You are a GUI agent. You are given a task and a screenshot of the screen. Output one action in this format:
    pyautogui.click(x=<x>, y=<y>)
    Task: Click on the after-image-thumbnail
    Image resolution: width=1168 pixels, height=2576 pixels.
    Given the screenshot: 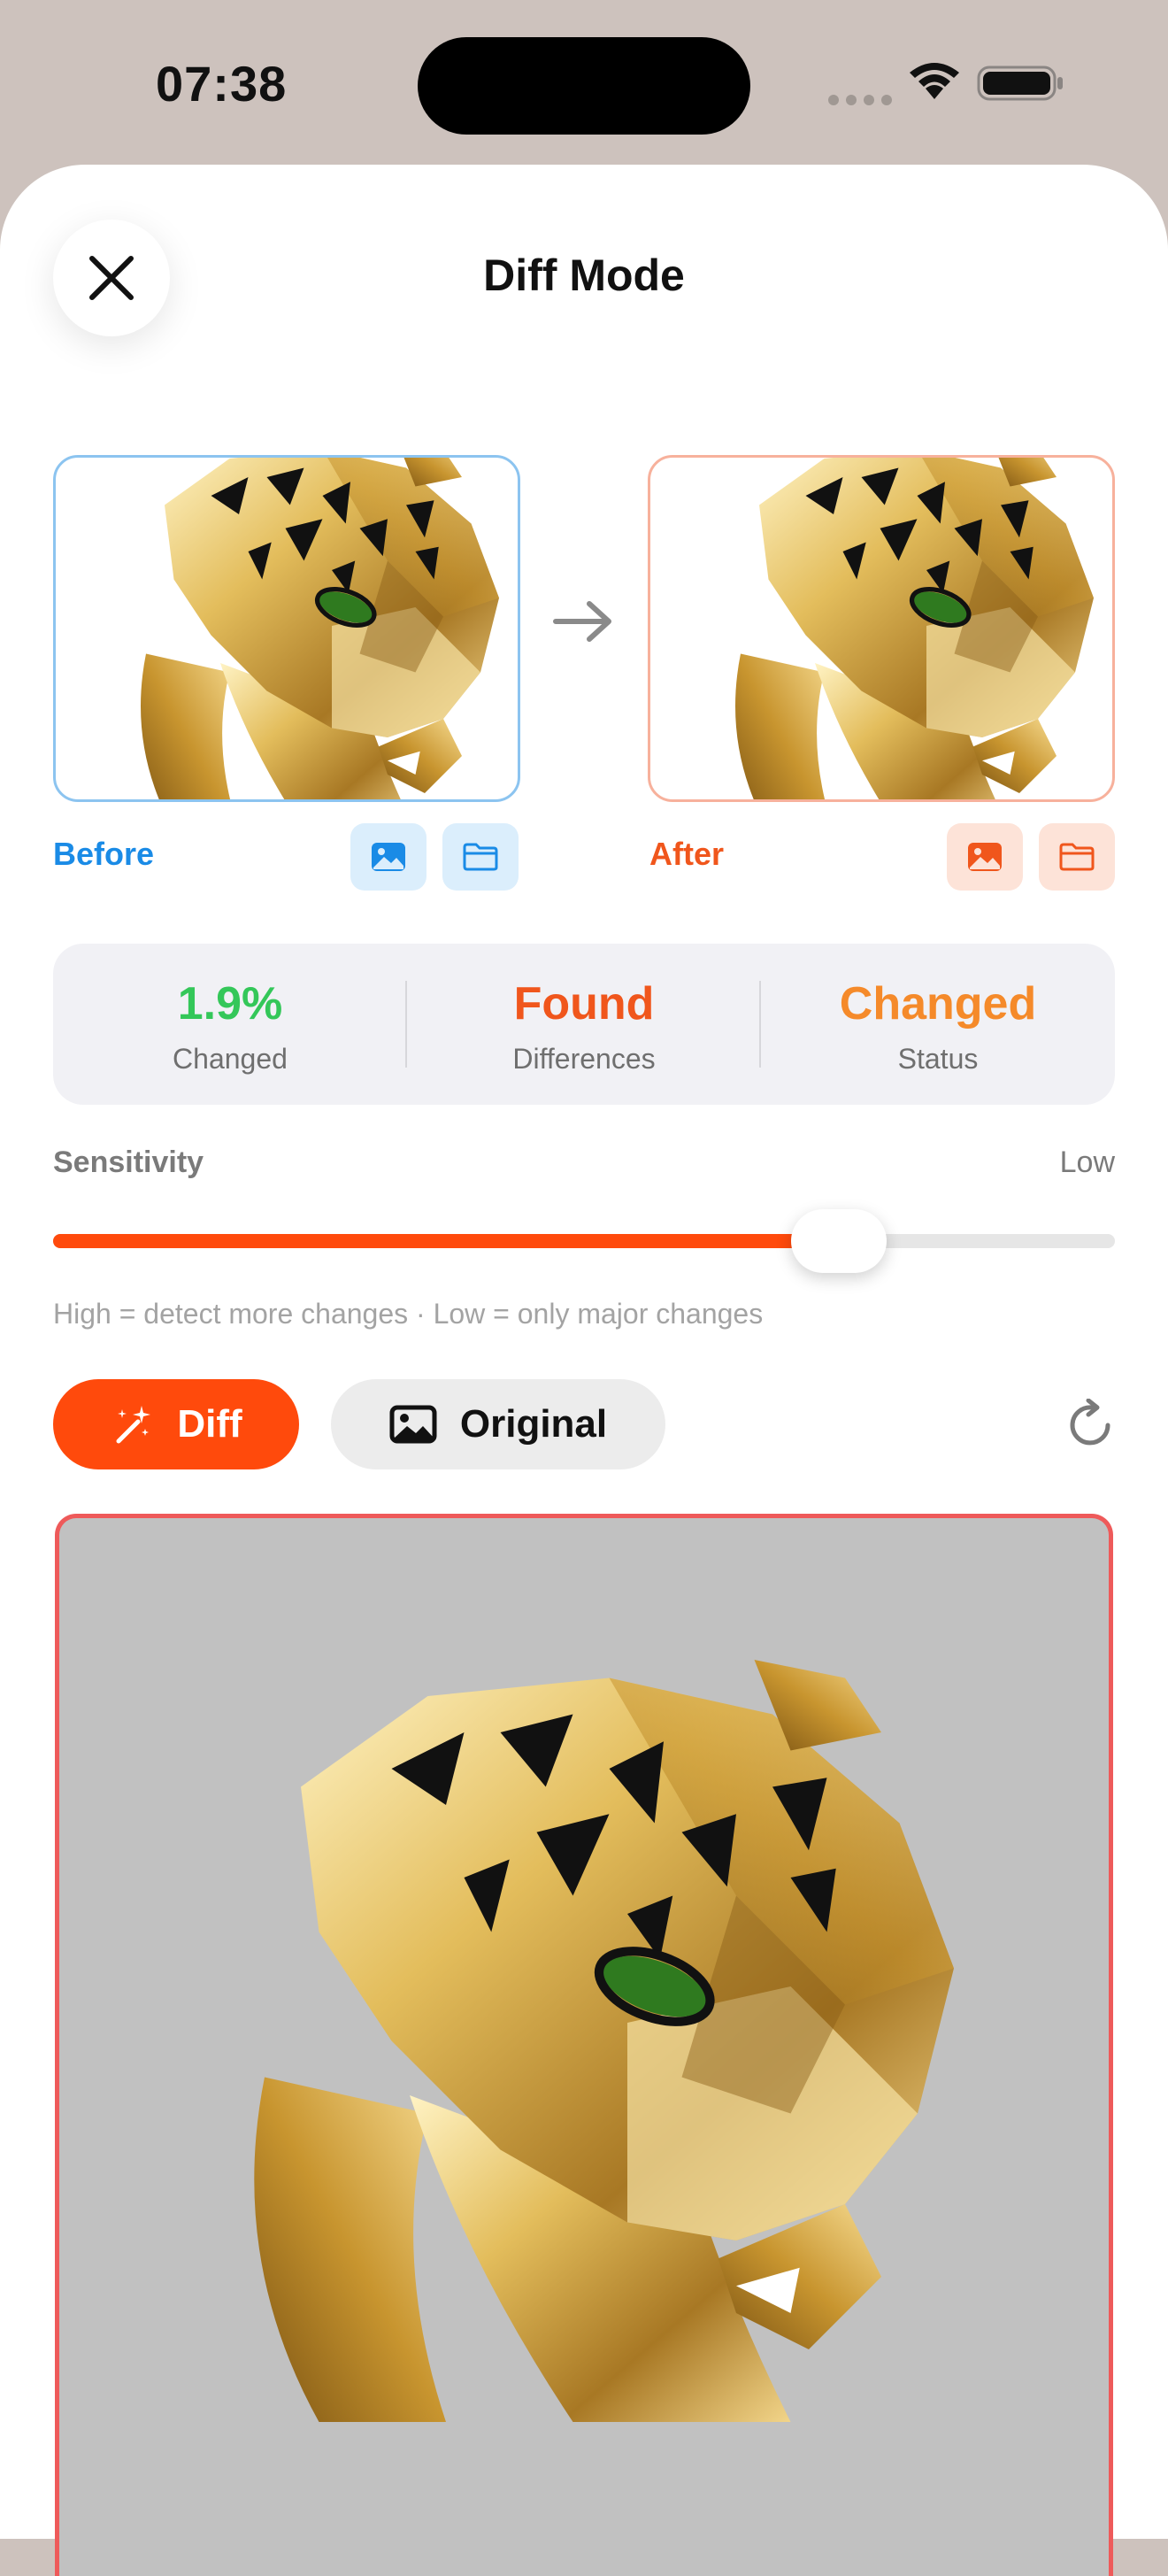 What is the action you would take?
    pyautogui.click(x=882, y=628)
    